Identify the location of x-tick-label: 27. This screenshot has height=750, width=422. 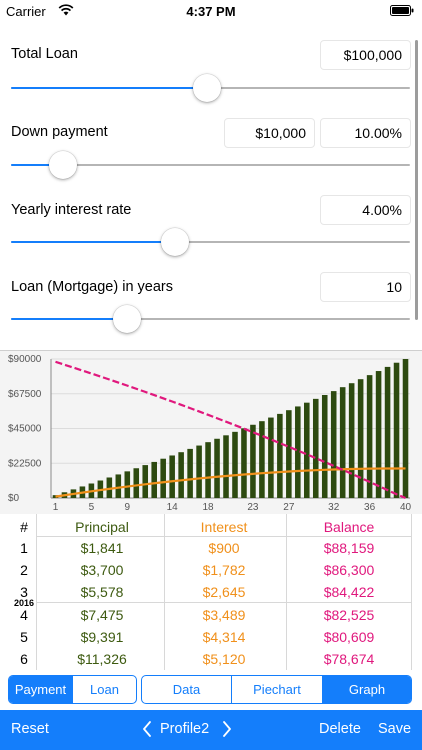
(289, 507).